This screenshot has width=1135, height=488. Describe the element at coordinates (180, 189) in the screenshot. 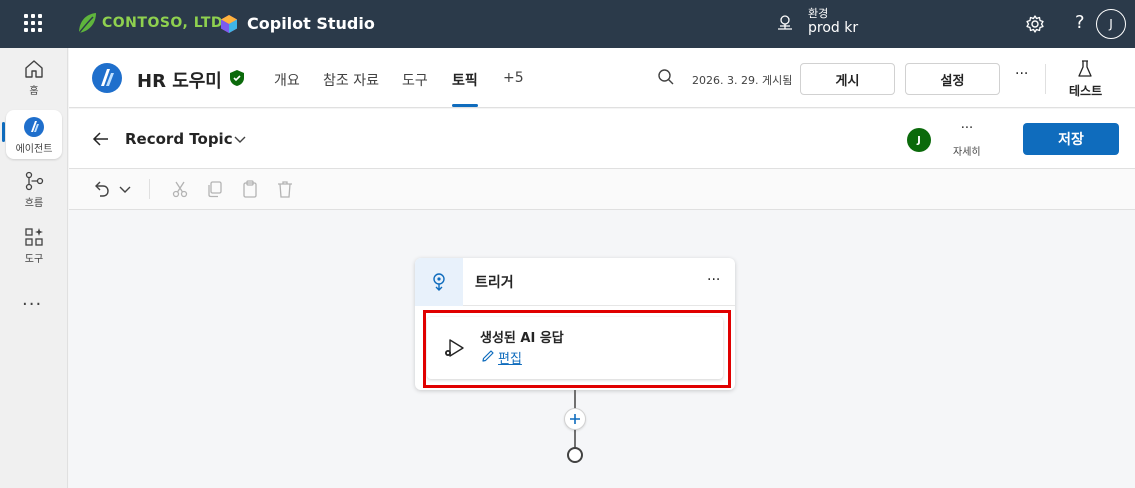

I see `cut-icon` at that location.